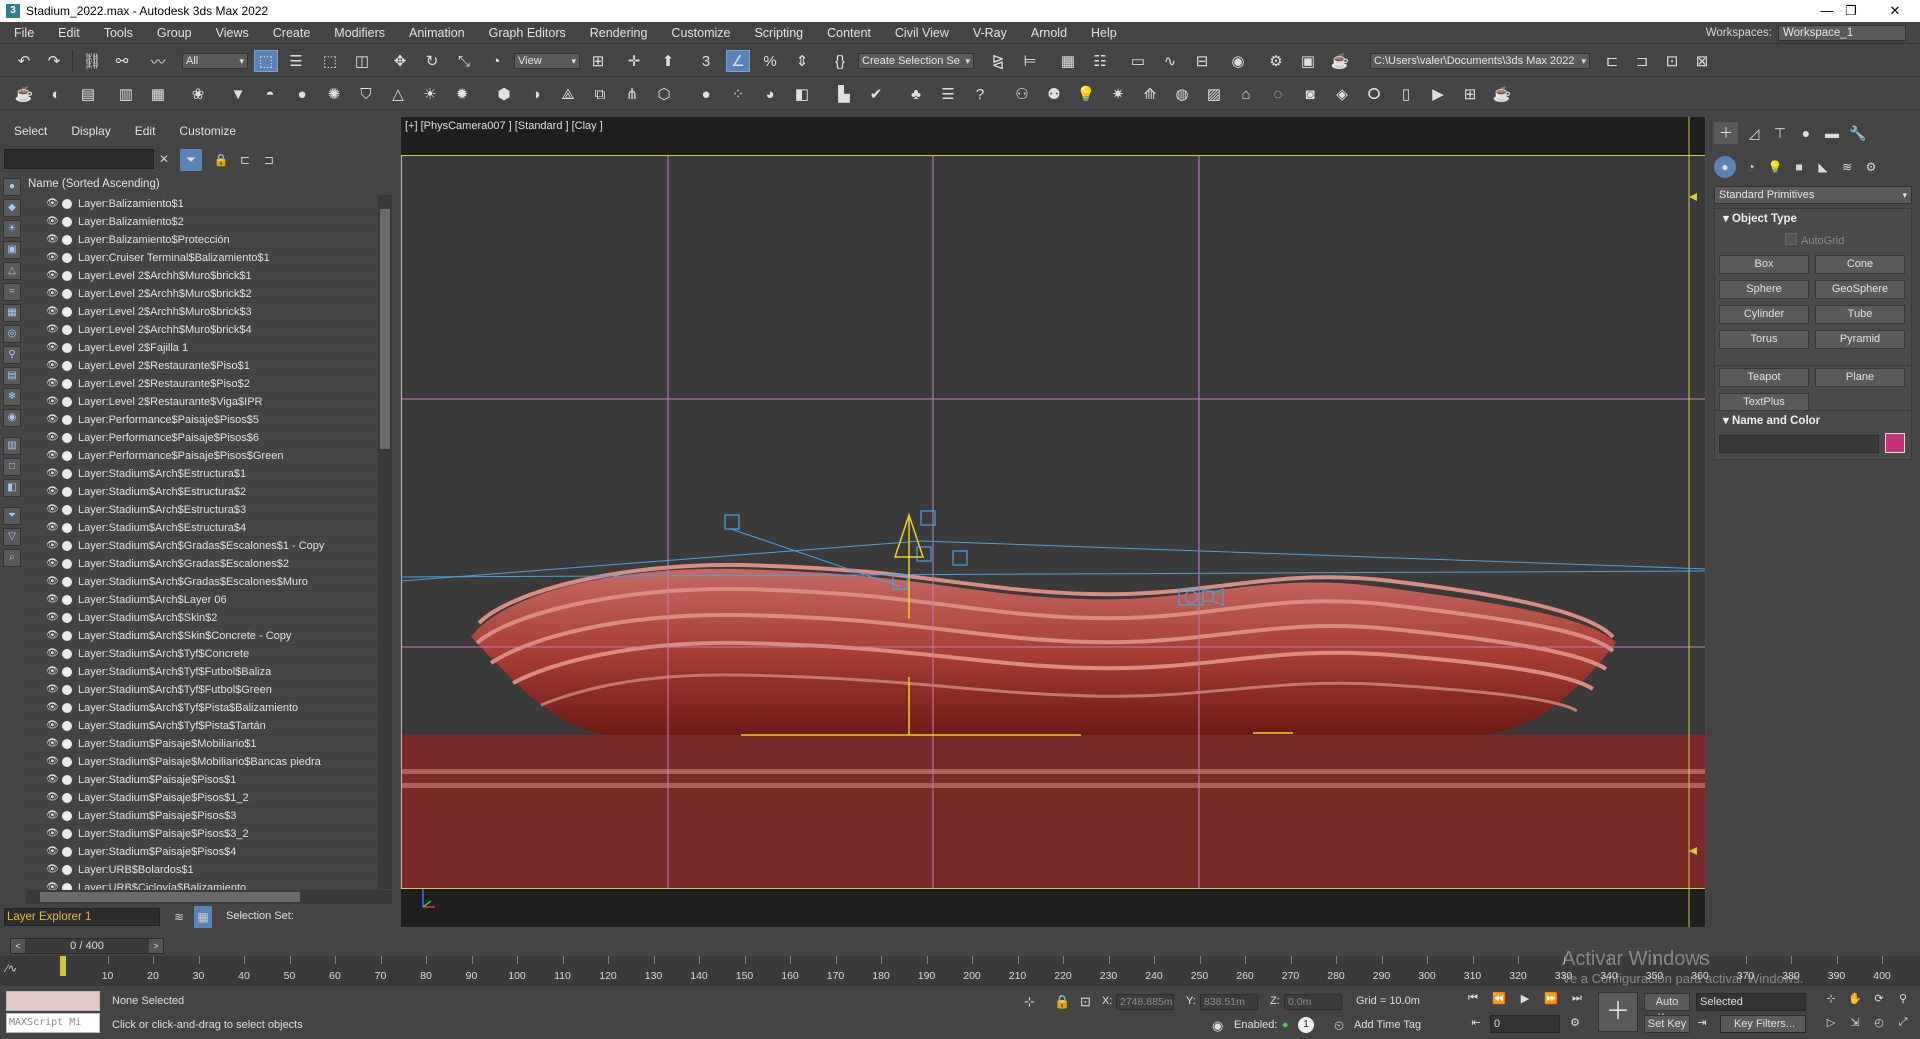 This screenshot has width=1920, height=1039. I want to click on arnold-mesh-light-icon: ⟰, so click(1150, 94).